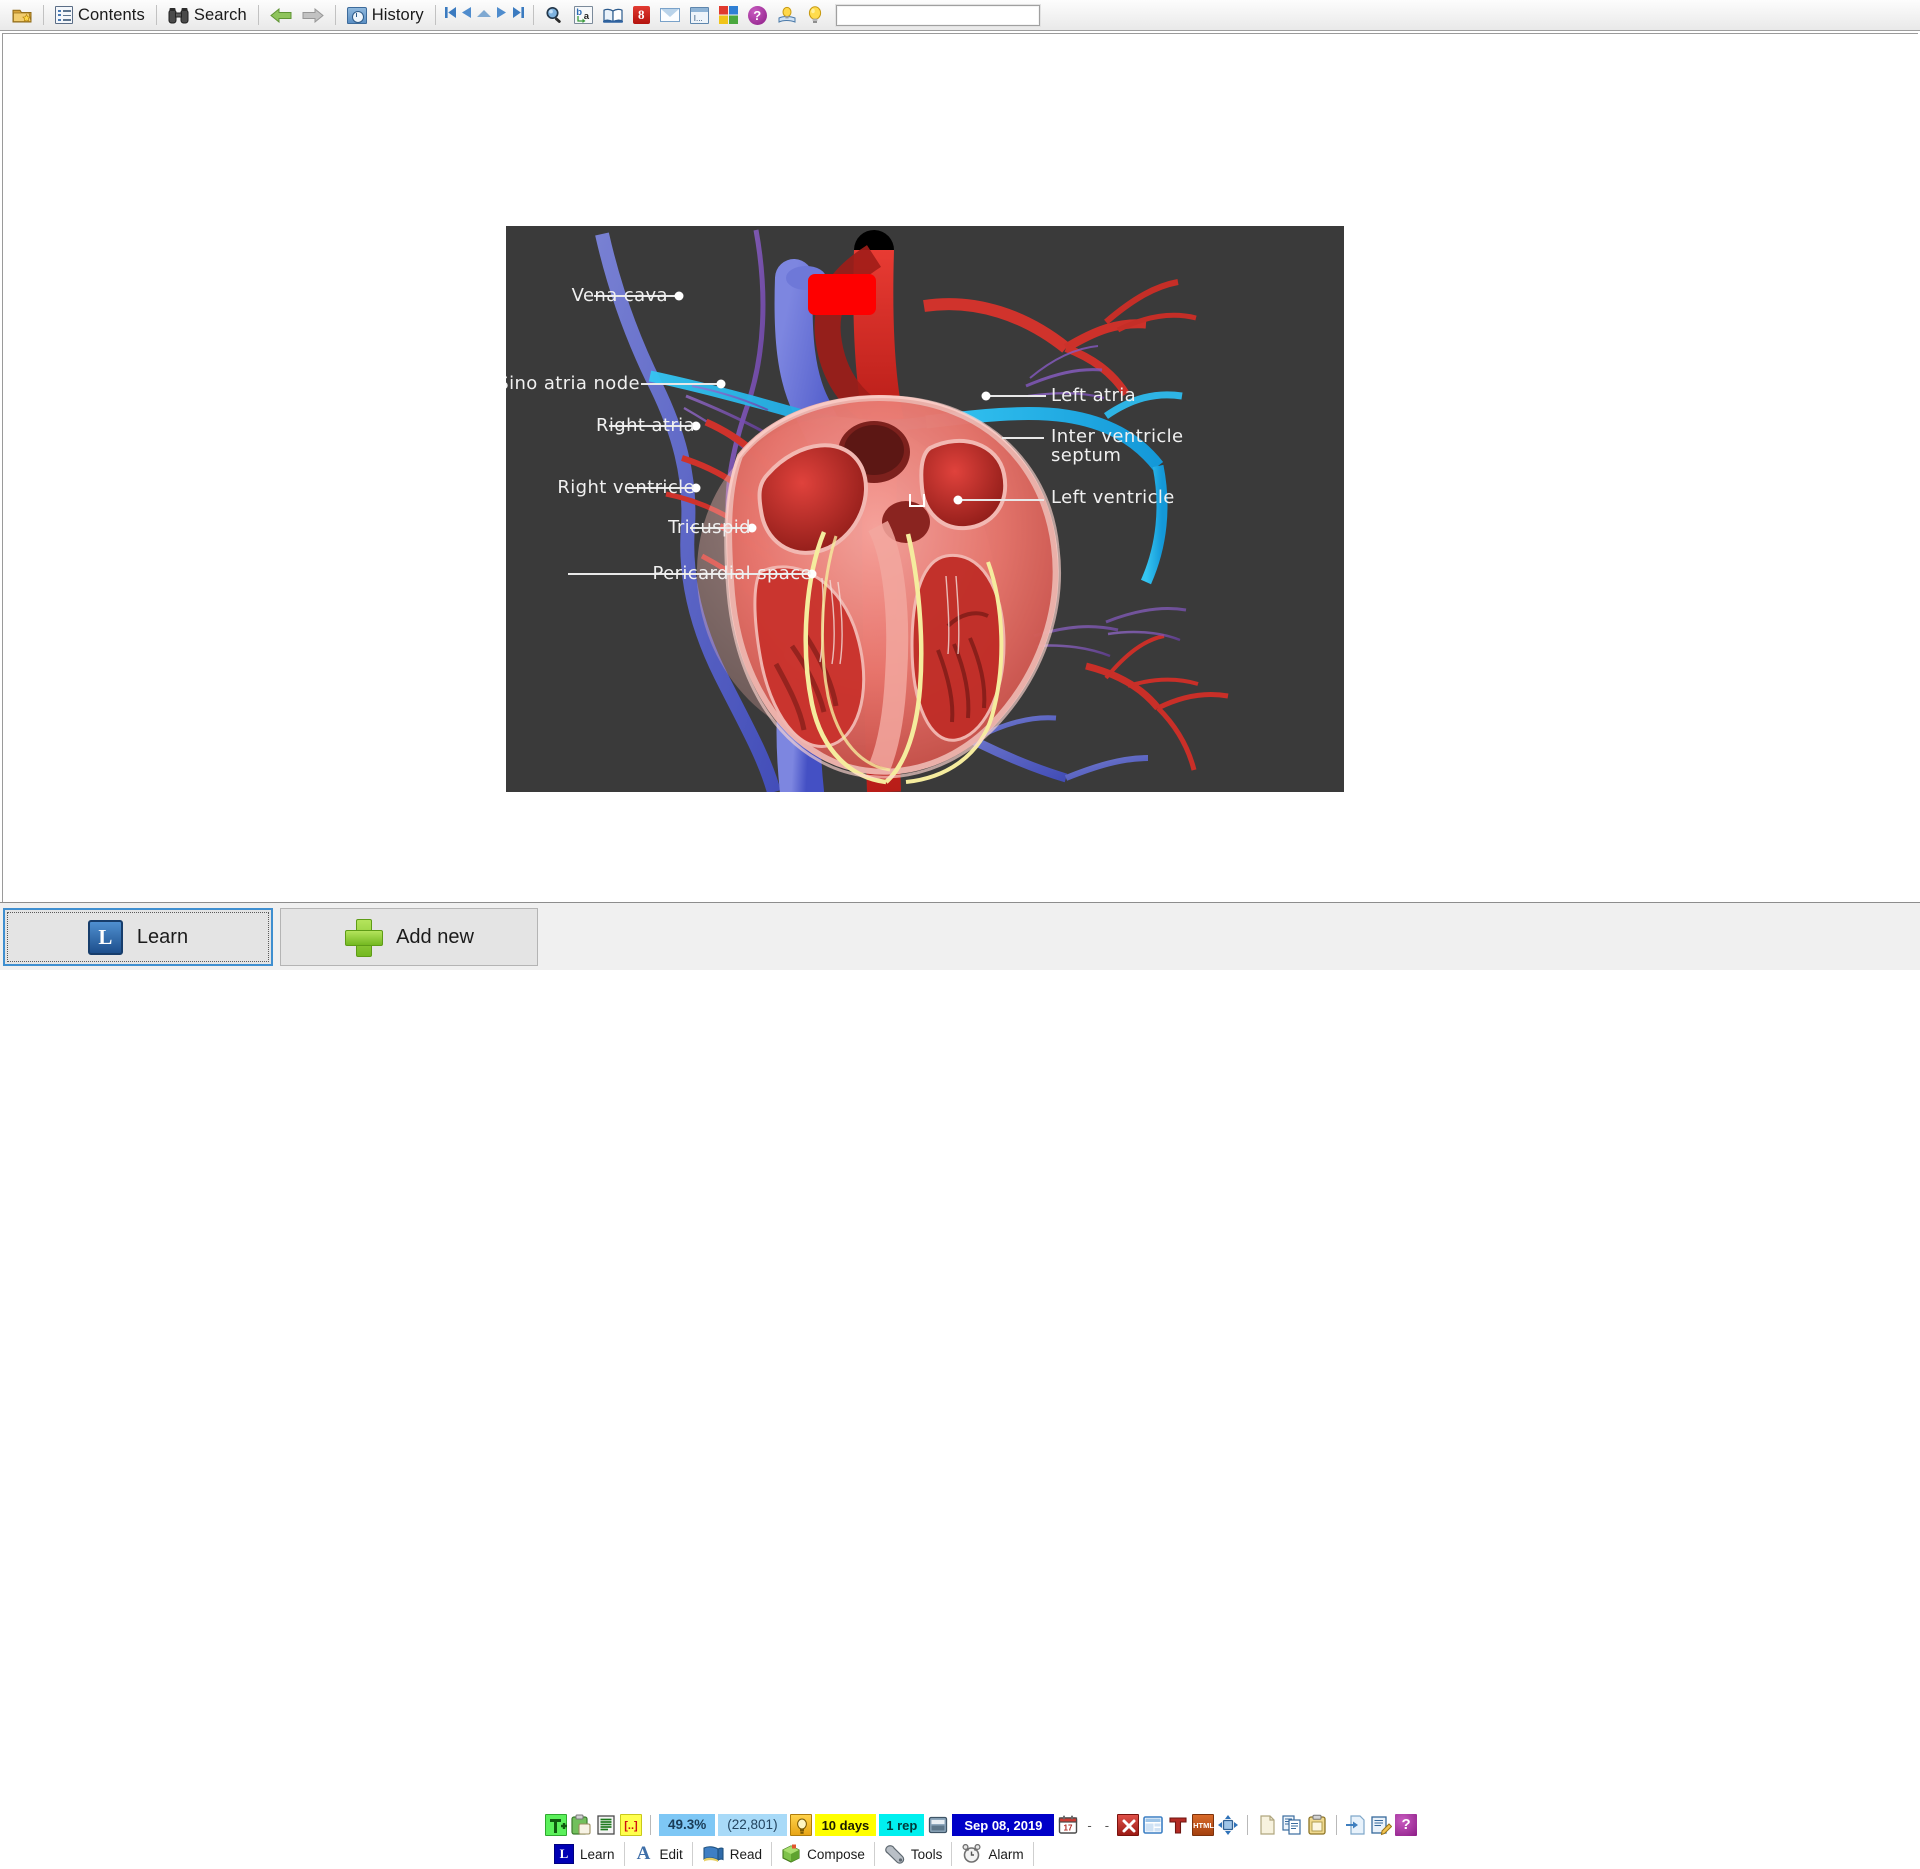  I want to click on dictionary-button, so click(613, 15).